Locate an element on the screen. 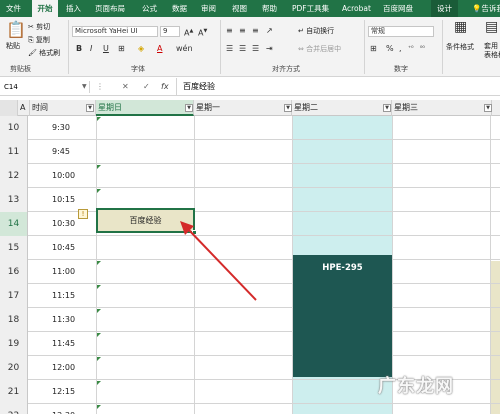 This screenshot has height=414, width=500. wrap-text-button: ↵ 自动换行 is located at coordinates (316, 31).